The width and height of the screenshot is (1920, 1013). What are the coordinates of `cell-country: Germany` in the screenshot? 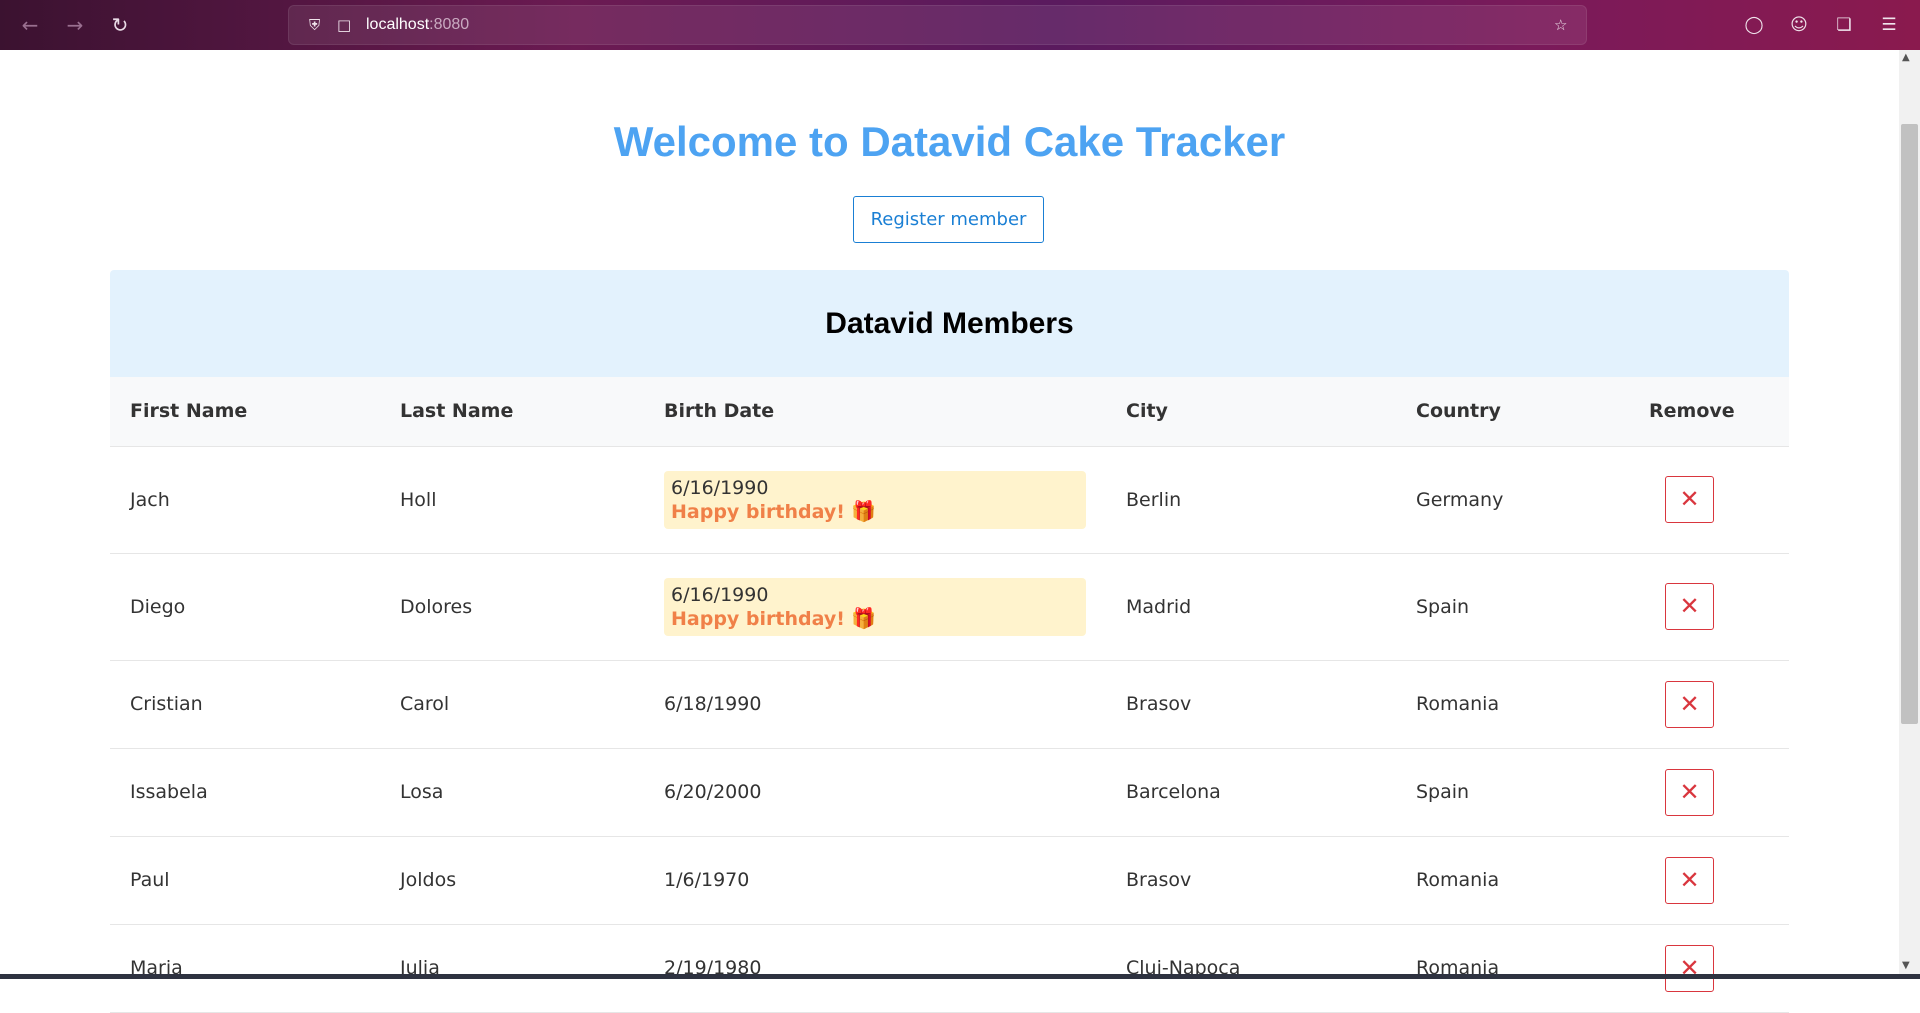 It's located at (1512, 500).